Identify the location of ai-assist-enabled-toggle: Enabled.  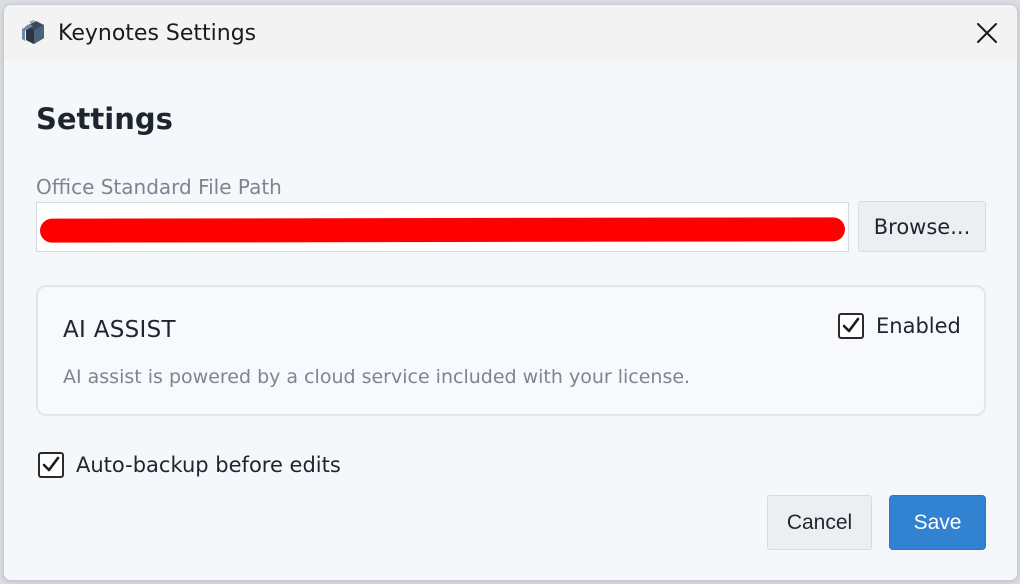
(899, 326).